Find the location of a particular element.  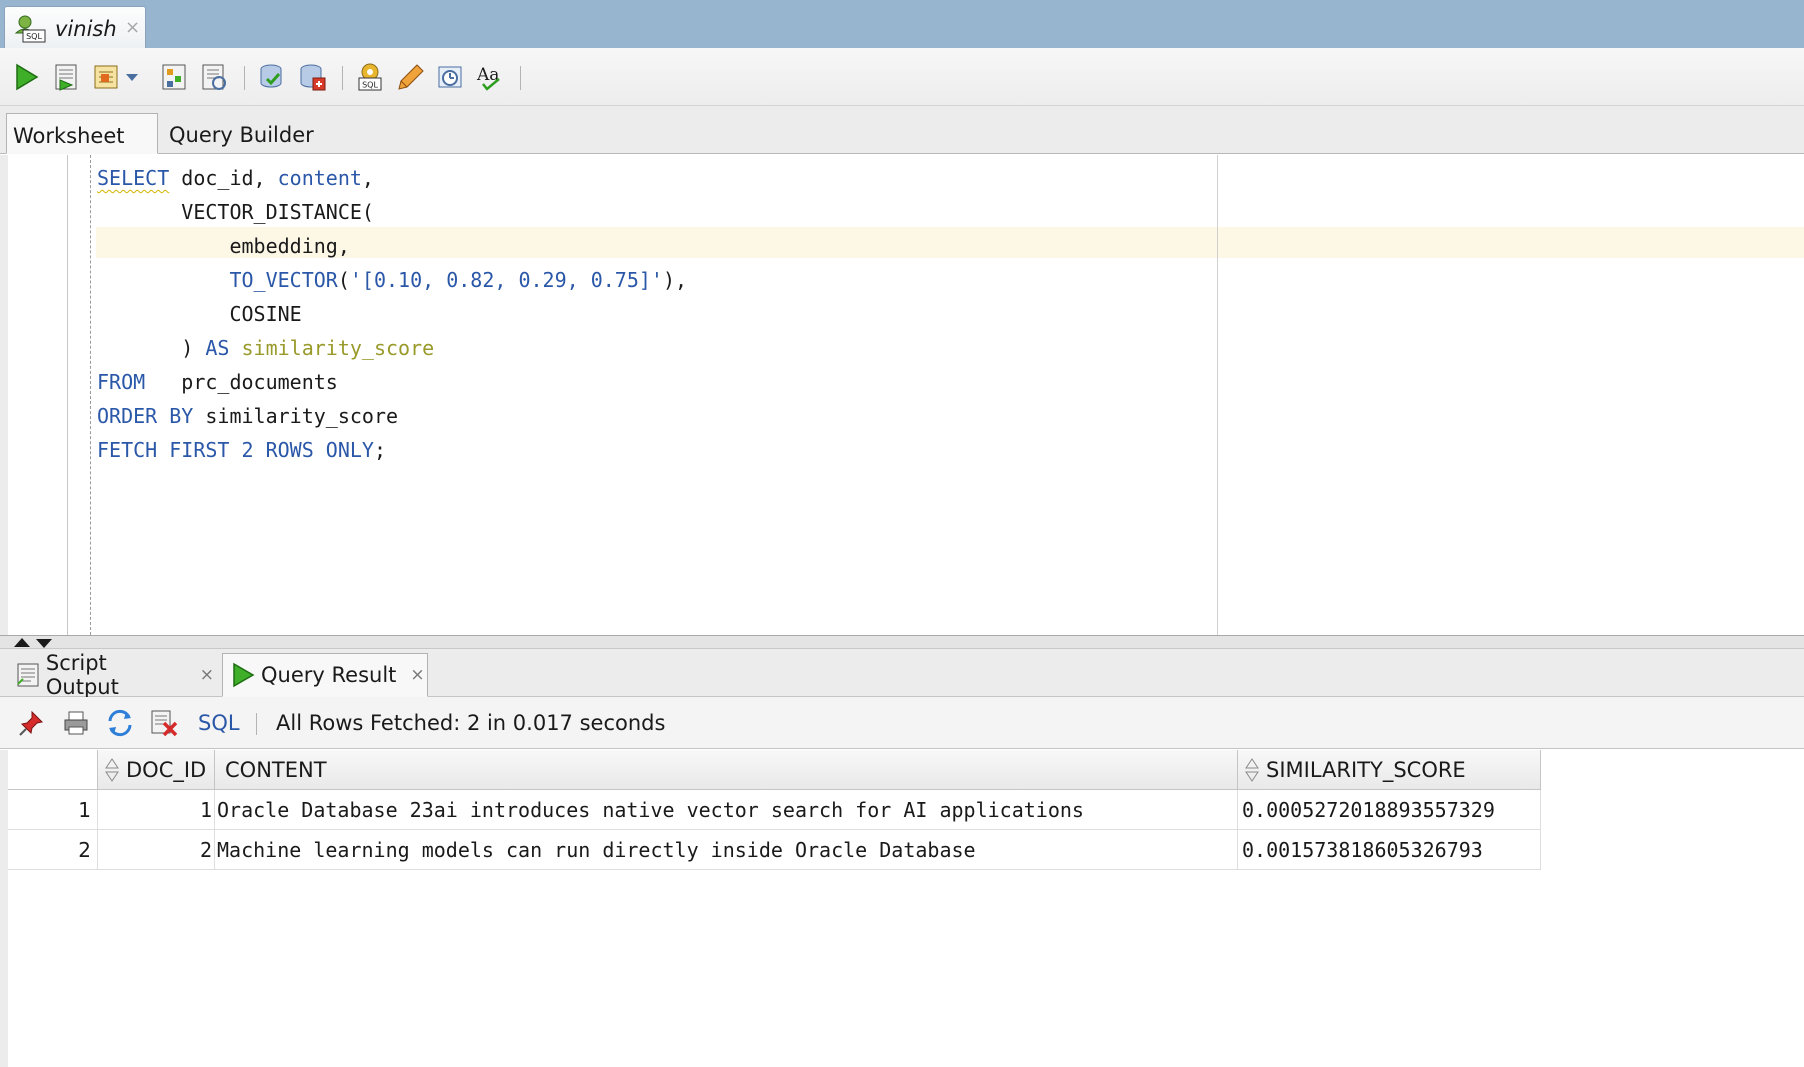

run-script-icon is located at coordinates (66, 77).